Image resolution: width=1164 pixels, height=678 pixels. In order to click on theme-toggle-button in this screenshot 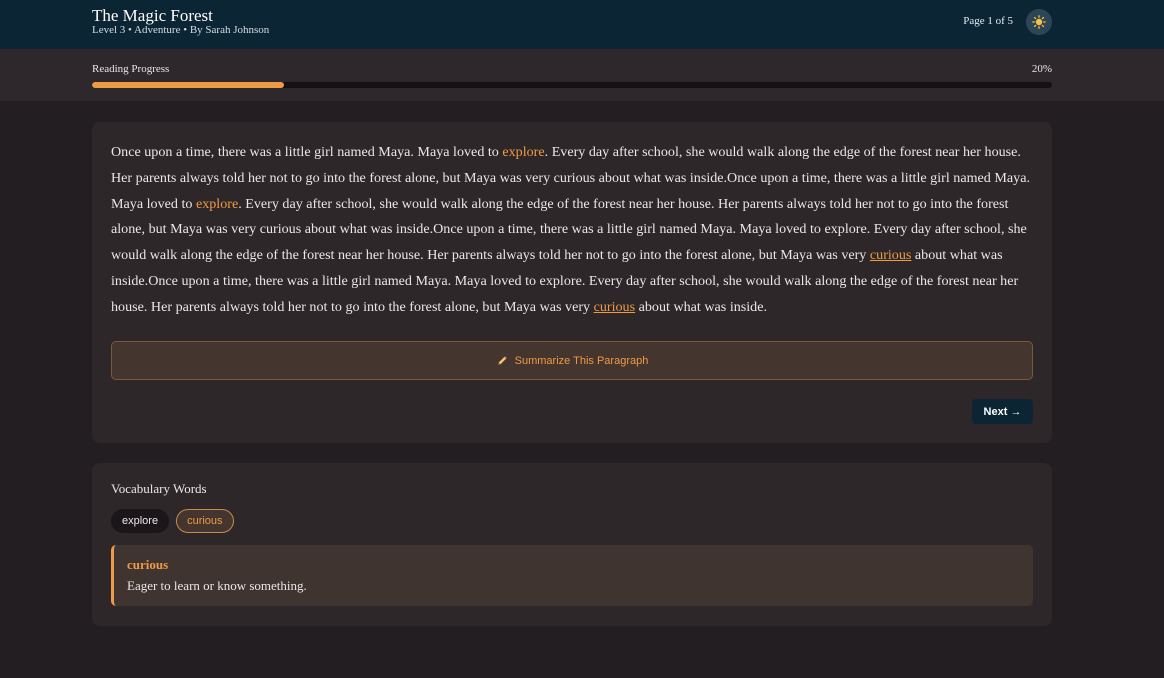, I will do `click(1039, 22)`.